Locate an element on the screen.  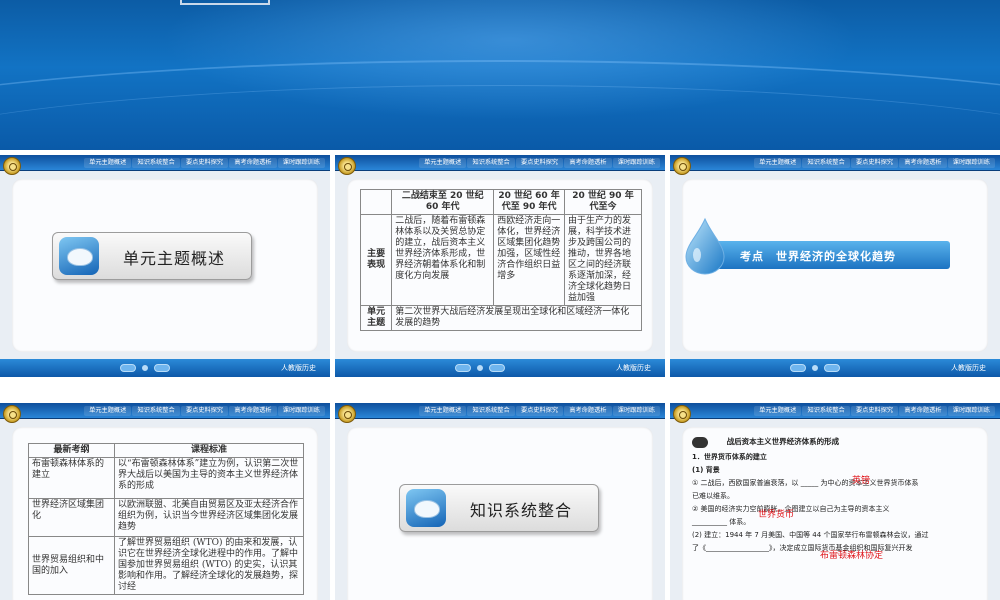
slide-content: 知识系统整合 is located at coordinates (500, 513).